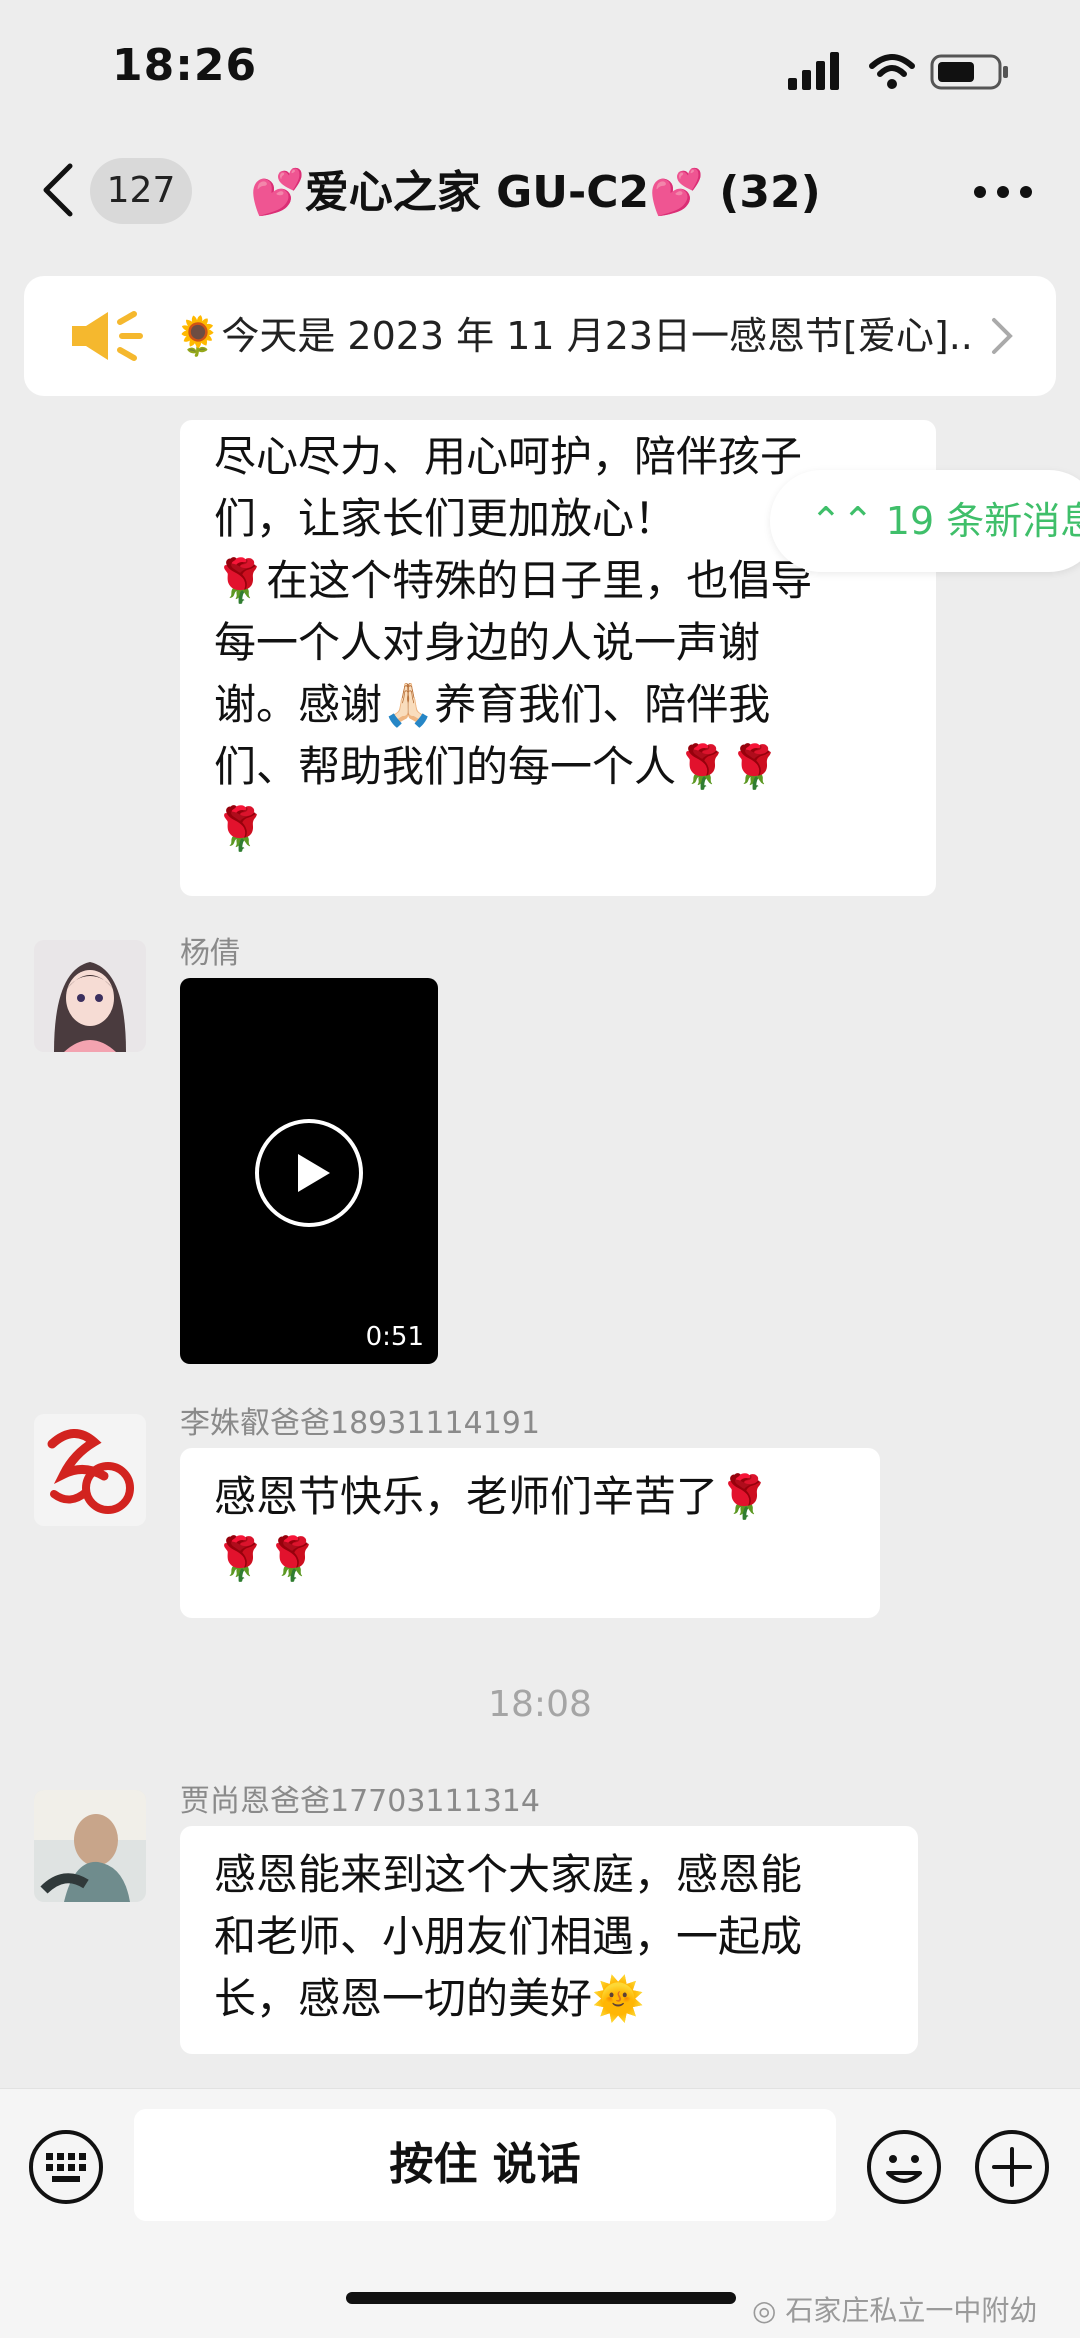  I want to click on video-message: 0:51, so click(309, 1171).